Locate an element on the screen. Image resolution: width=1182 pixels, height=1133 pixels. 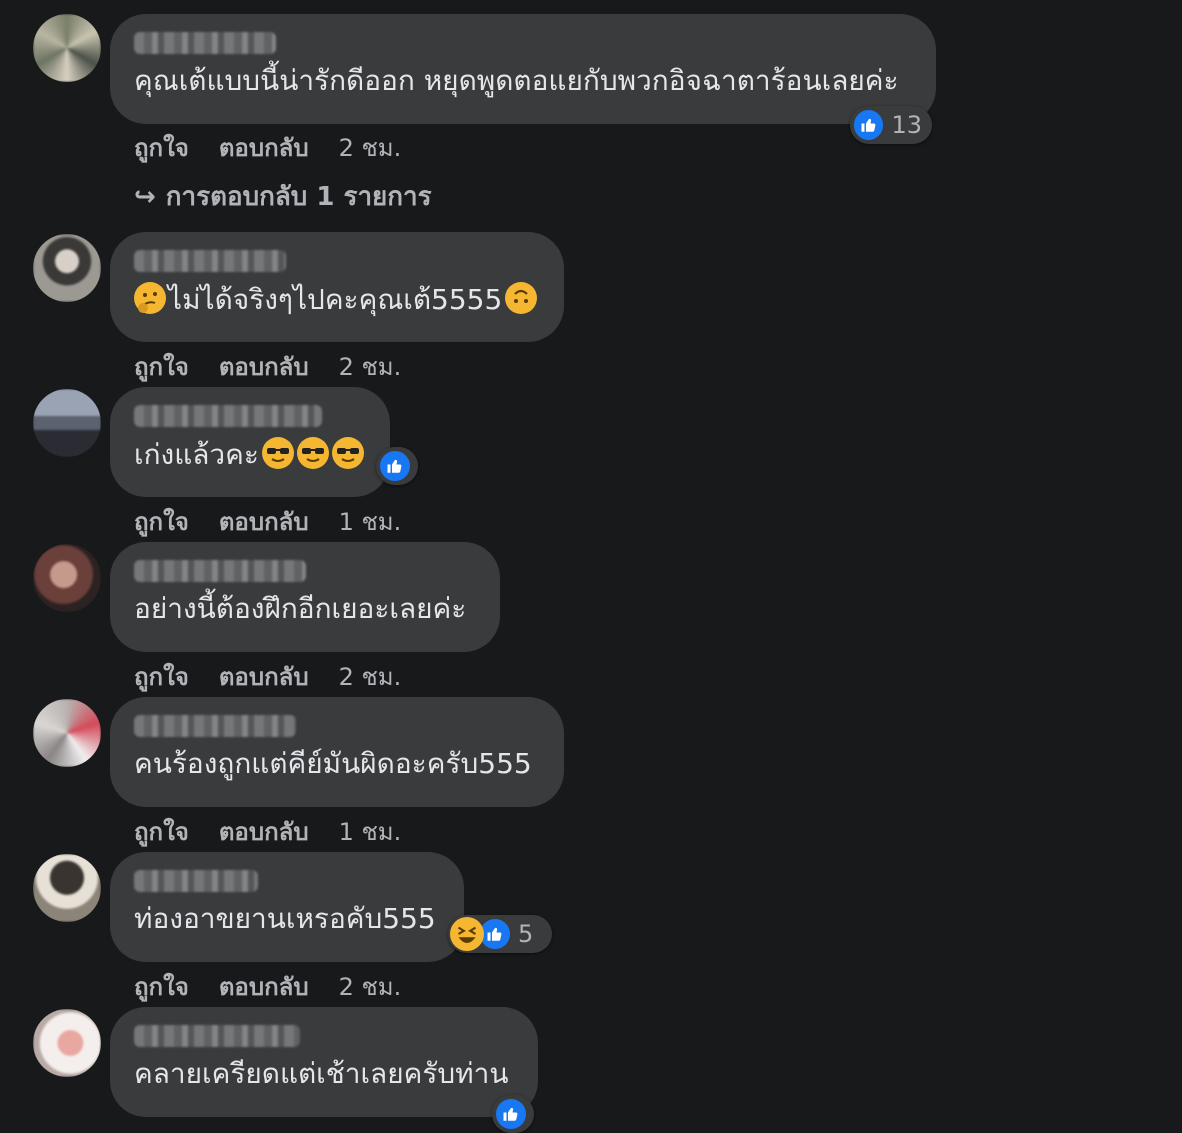
comment-text-content: ไม่ได้จริงๆไปคะคุณเต้5555 is located at coordinates (335, 299).